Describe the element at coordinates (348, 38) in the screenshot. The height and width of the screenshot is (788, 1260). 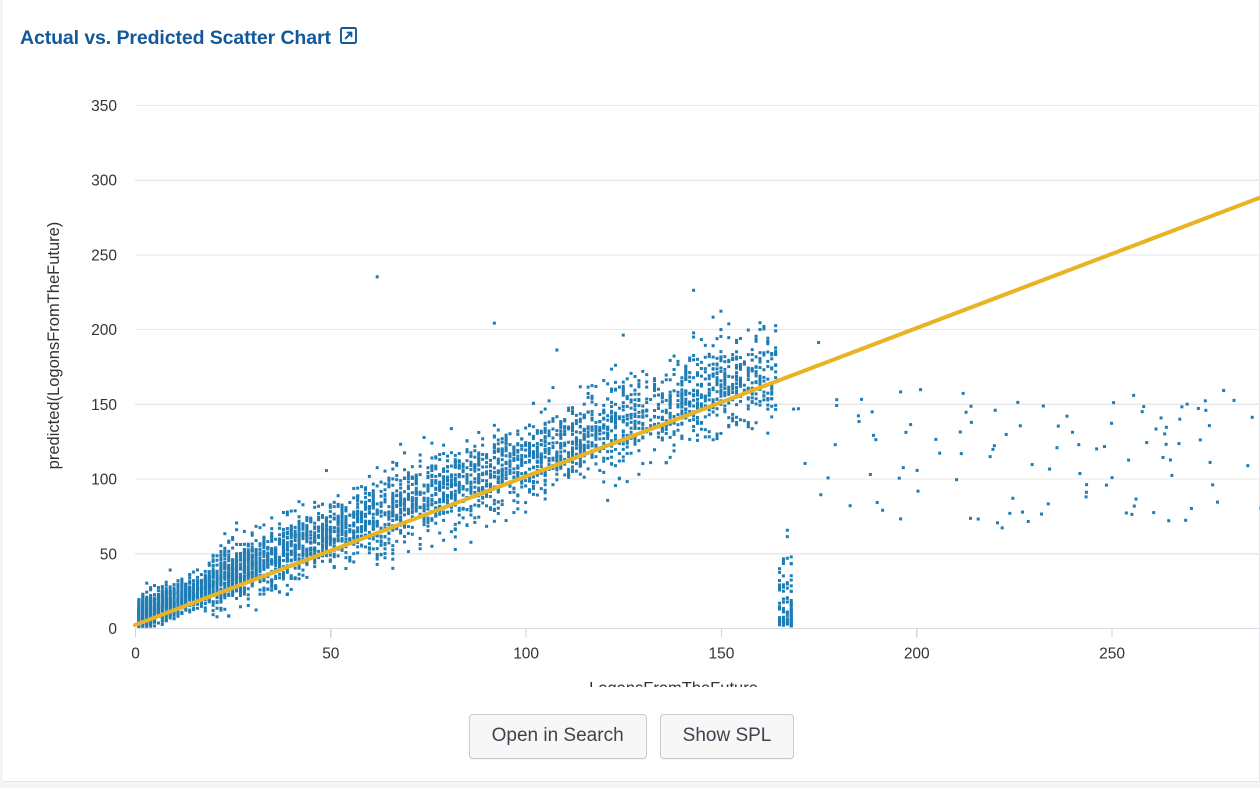
I see `external-link-icon` at that location.